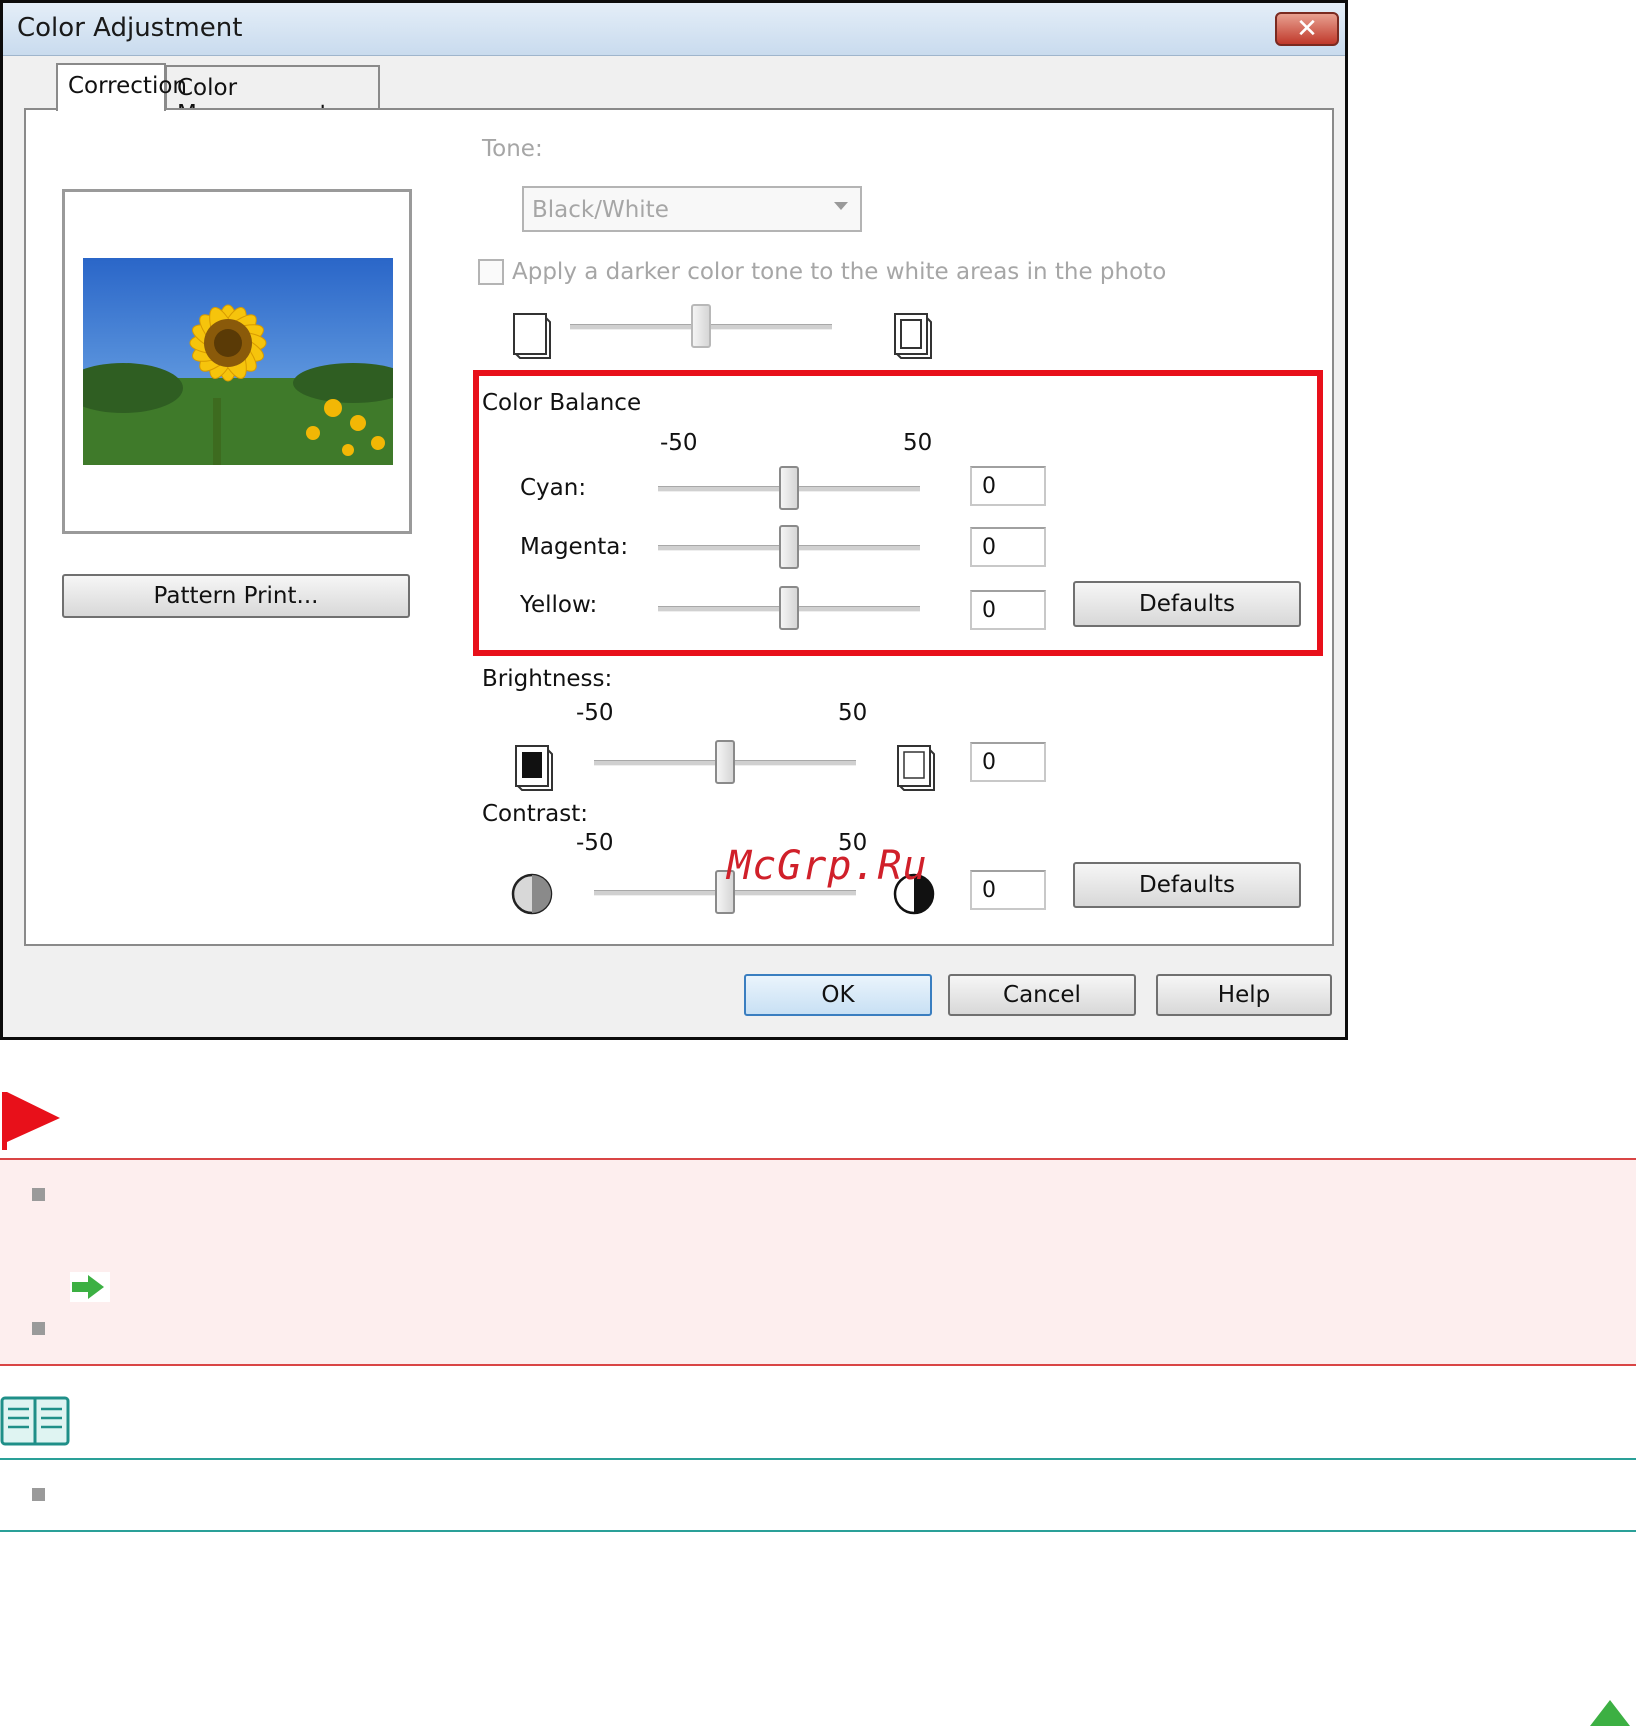 This screenshot has height=1735, width=1636. What do you see at coordinates (789, 608) in the screenshot?
I see `yellow-slider-thumb` at bounding box center [789, 608].